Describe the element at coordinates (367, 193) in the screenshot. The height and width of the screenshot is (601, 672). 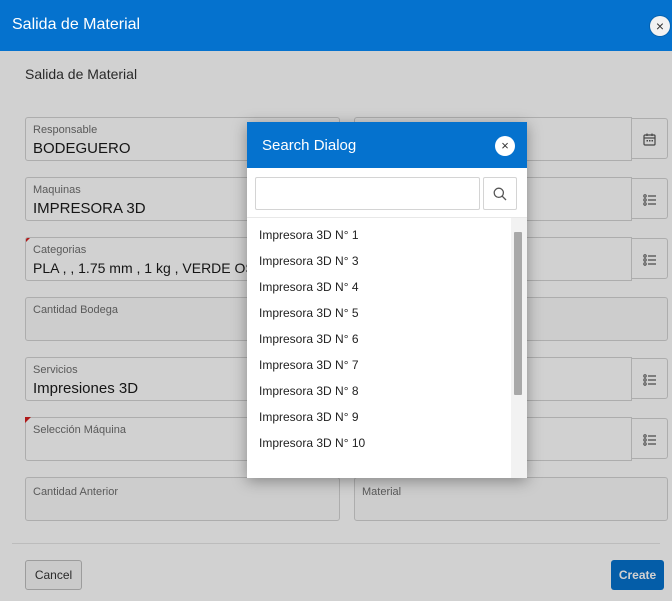
I see `search-input` at that location.